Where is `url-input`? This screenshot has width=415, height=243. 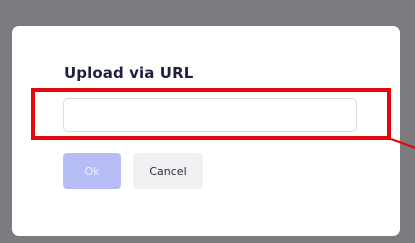
url-input is located at coordinates (210, 115).